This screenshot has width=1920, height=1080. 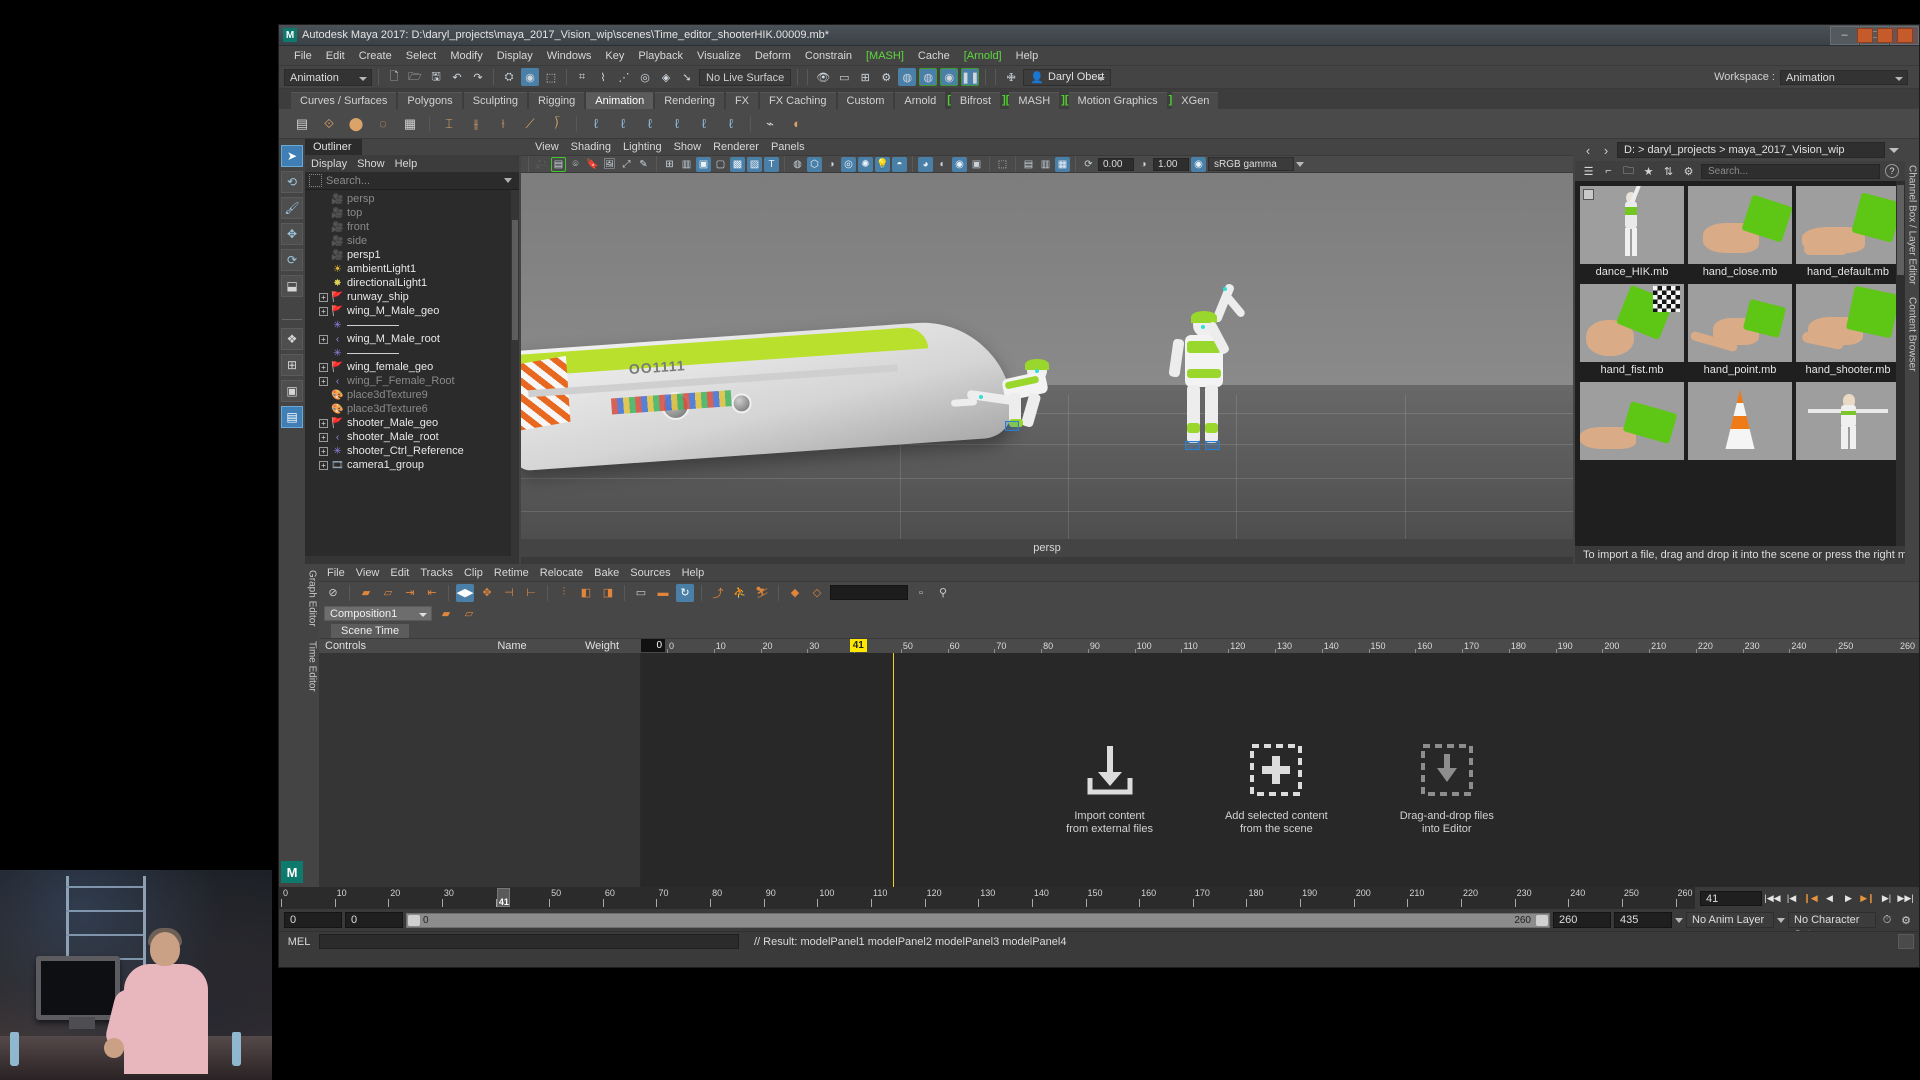 I want to click on shelf-tab-animation: Animation, so click(x=620, y=100).